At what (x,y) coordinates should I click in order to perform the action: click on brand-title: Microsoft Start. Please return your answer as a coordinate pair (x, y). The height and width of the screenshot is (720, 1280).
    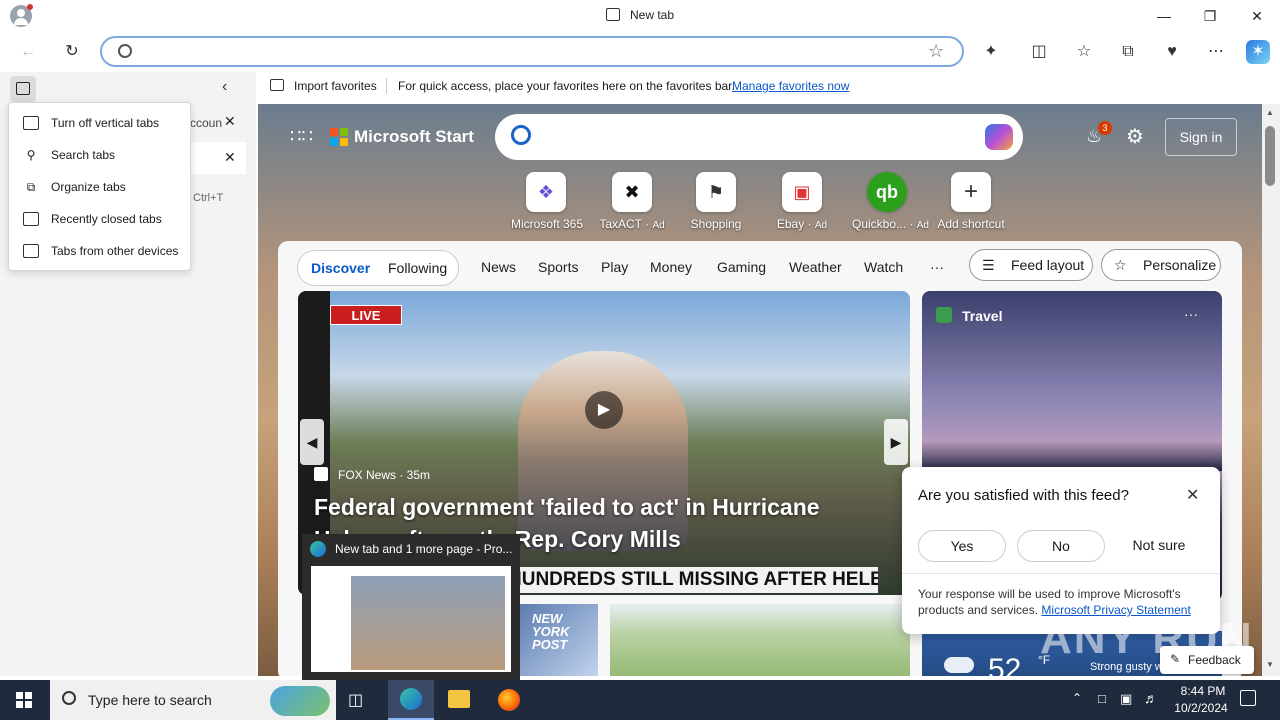
    Looking at the image, I should click on (414, 137).